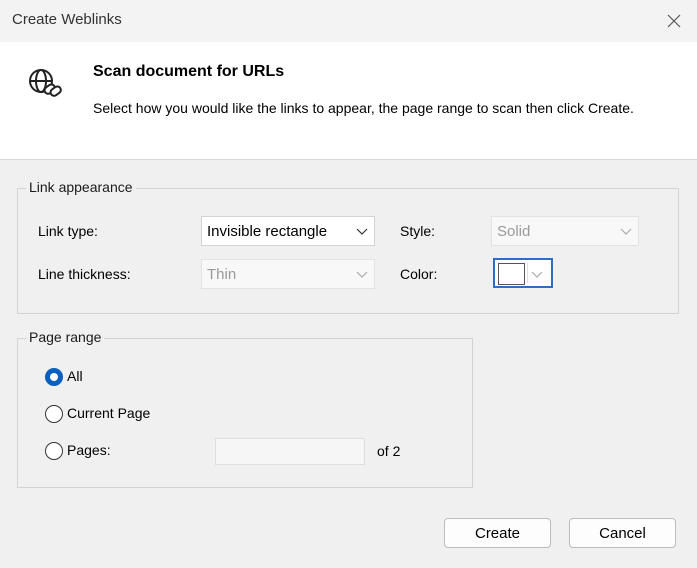 This screenshot has width=697, height=568. What do you see at coordinates (267, 231) in the screenshot?
I see `link-type-value: Invisible rectangle` at bounding box center [267, 231].